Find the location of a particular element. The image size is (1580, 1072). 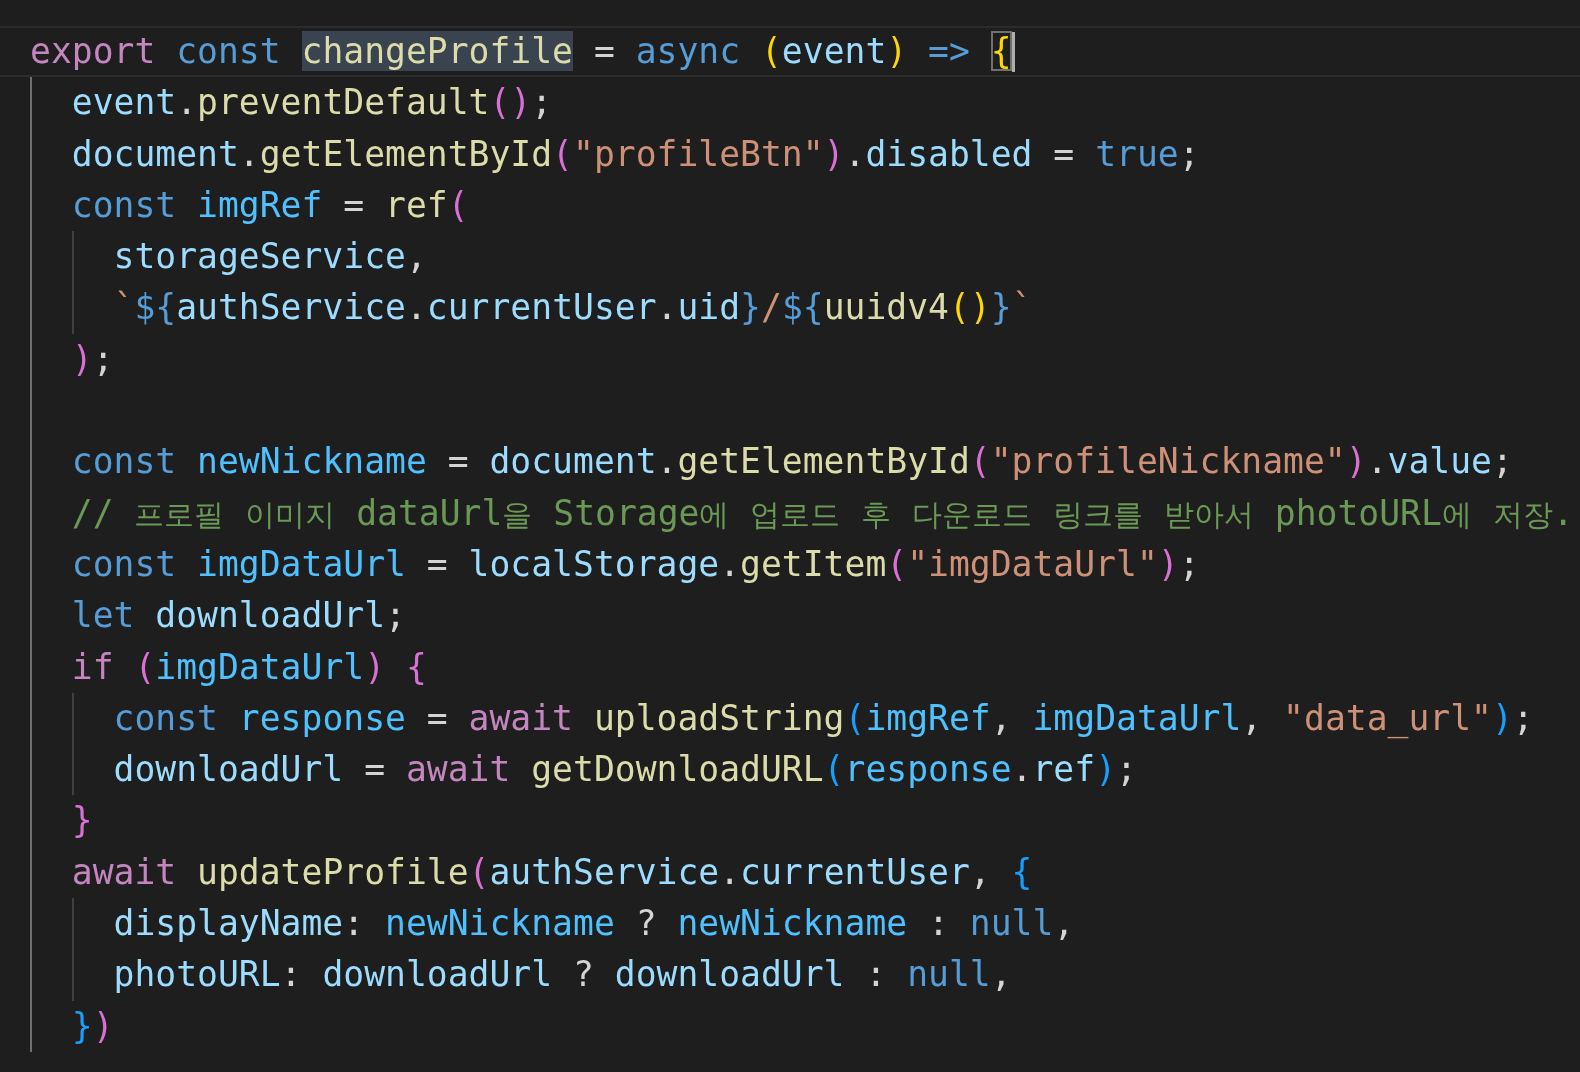

code-line: let downloadUrl; is located at coordinates (790, 616).